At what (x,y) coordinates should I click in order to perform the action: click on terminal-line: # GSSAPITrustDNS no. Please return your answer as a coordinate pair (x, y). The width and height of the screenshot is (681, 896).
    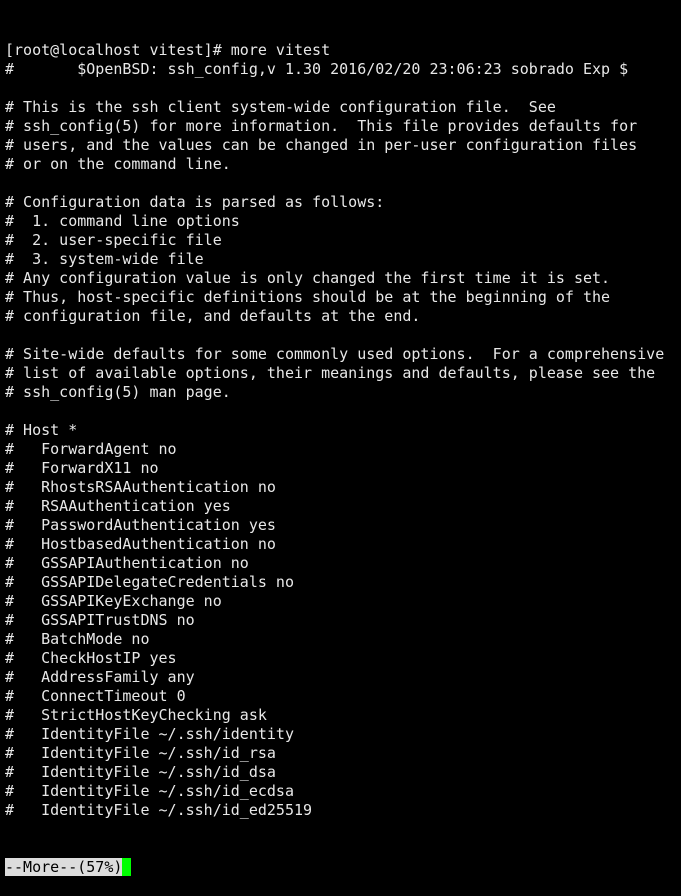
    Looking at the image, I should click on (100, 620).